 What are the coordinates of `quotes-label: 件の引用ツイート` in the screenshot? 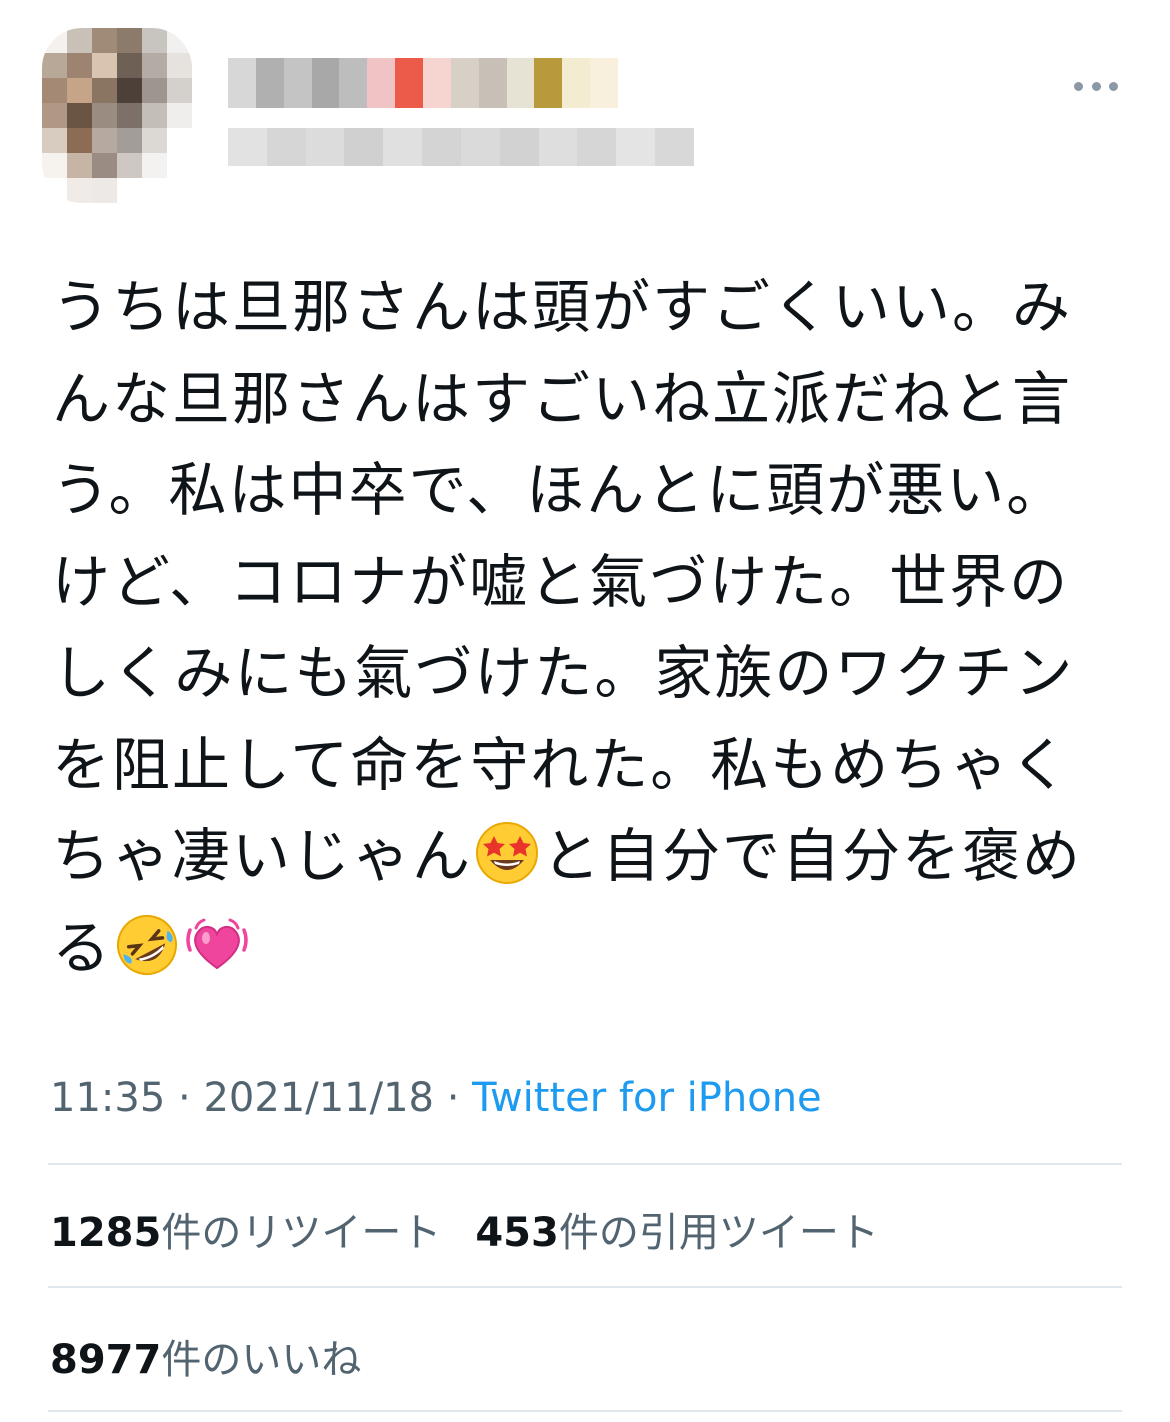 It's located at (718, 1233).